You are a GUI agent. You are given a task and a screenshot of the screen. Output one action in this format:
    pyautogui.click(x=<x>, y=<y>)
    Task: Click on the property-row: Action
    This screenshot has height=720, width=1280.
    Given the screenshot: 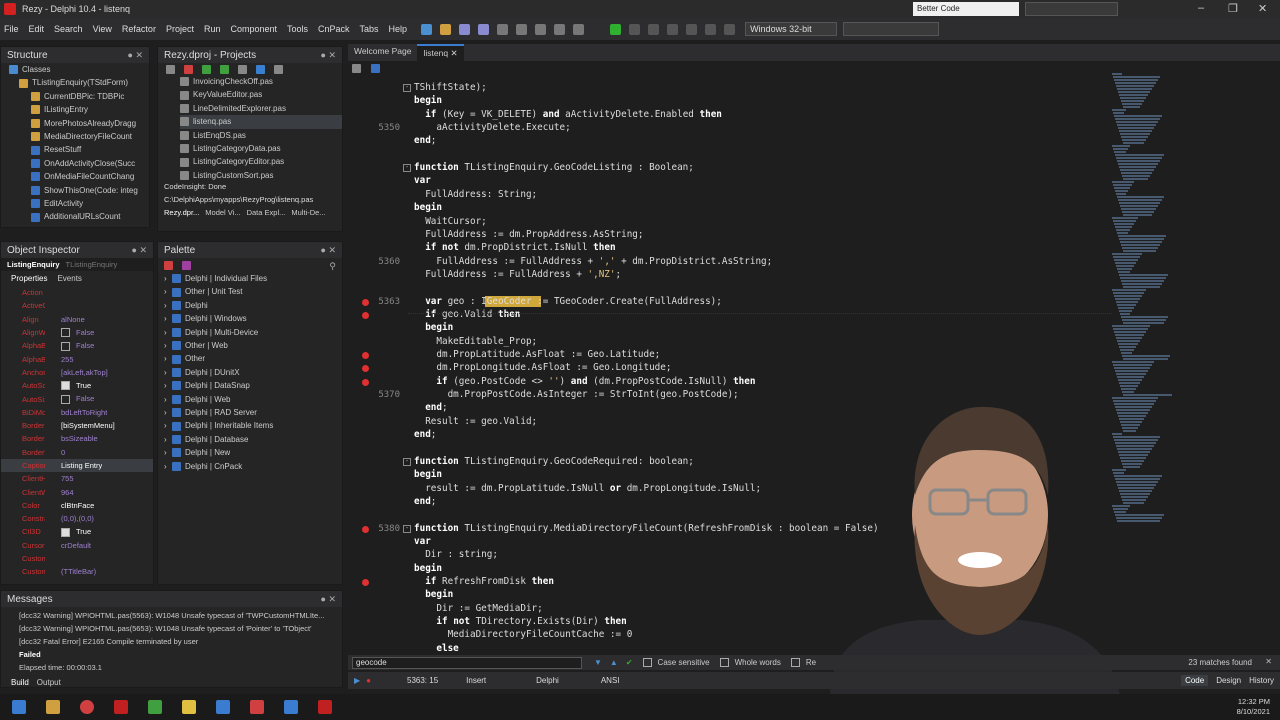 What is the action you would take?
    pyautogui.click(x=77, y=292)
    